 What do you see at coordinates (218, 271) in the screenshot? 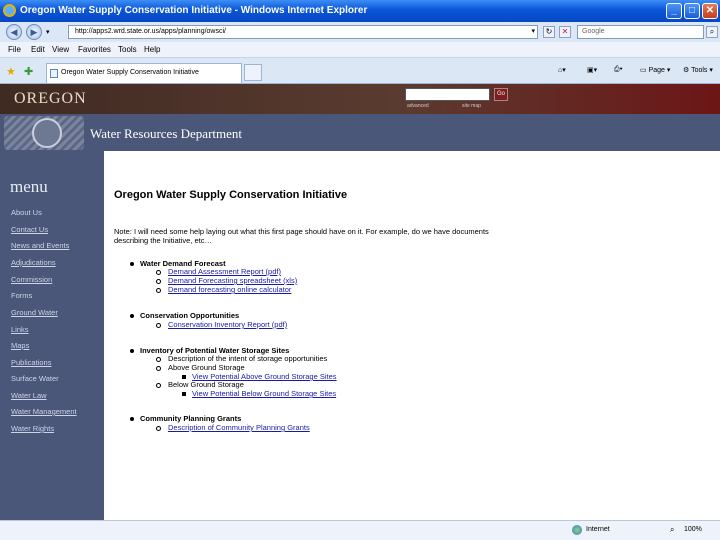
I see `list-item: Demand Assessment Report (pdf)` at bounding box center [218, 271].